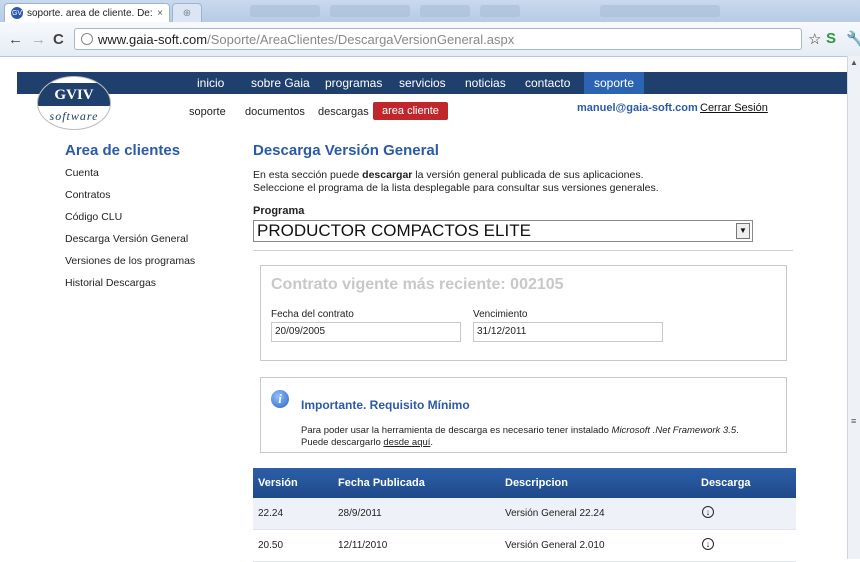 The width and height of the screenshot is (860, 562). Describe the element at coordinates (410, 111) in the screenshot. I see `subnav-area-cliente: area cliente` at that location.